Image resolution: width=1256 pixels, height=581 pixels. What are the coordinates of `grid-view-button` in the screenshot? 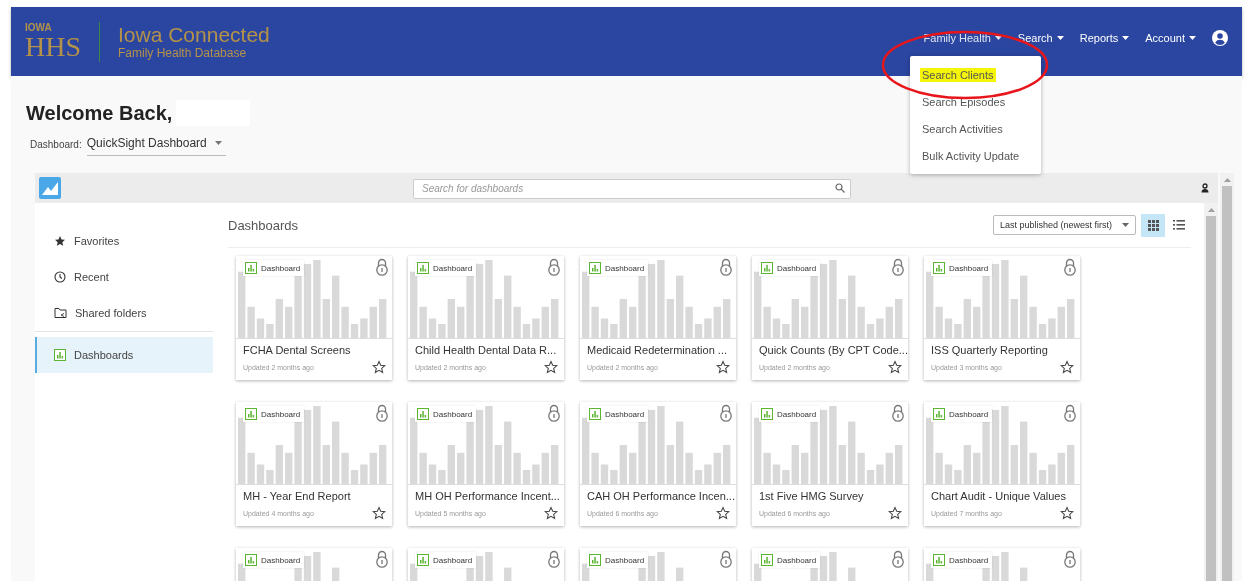 It's located at (1153, 225).